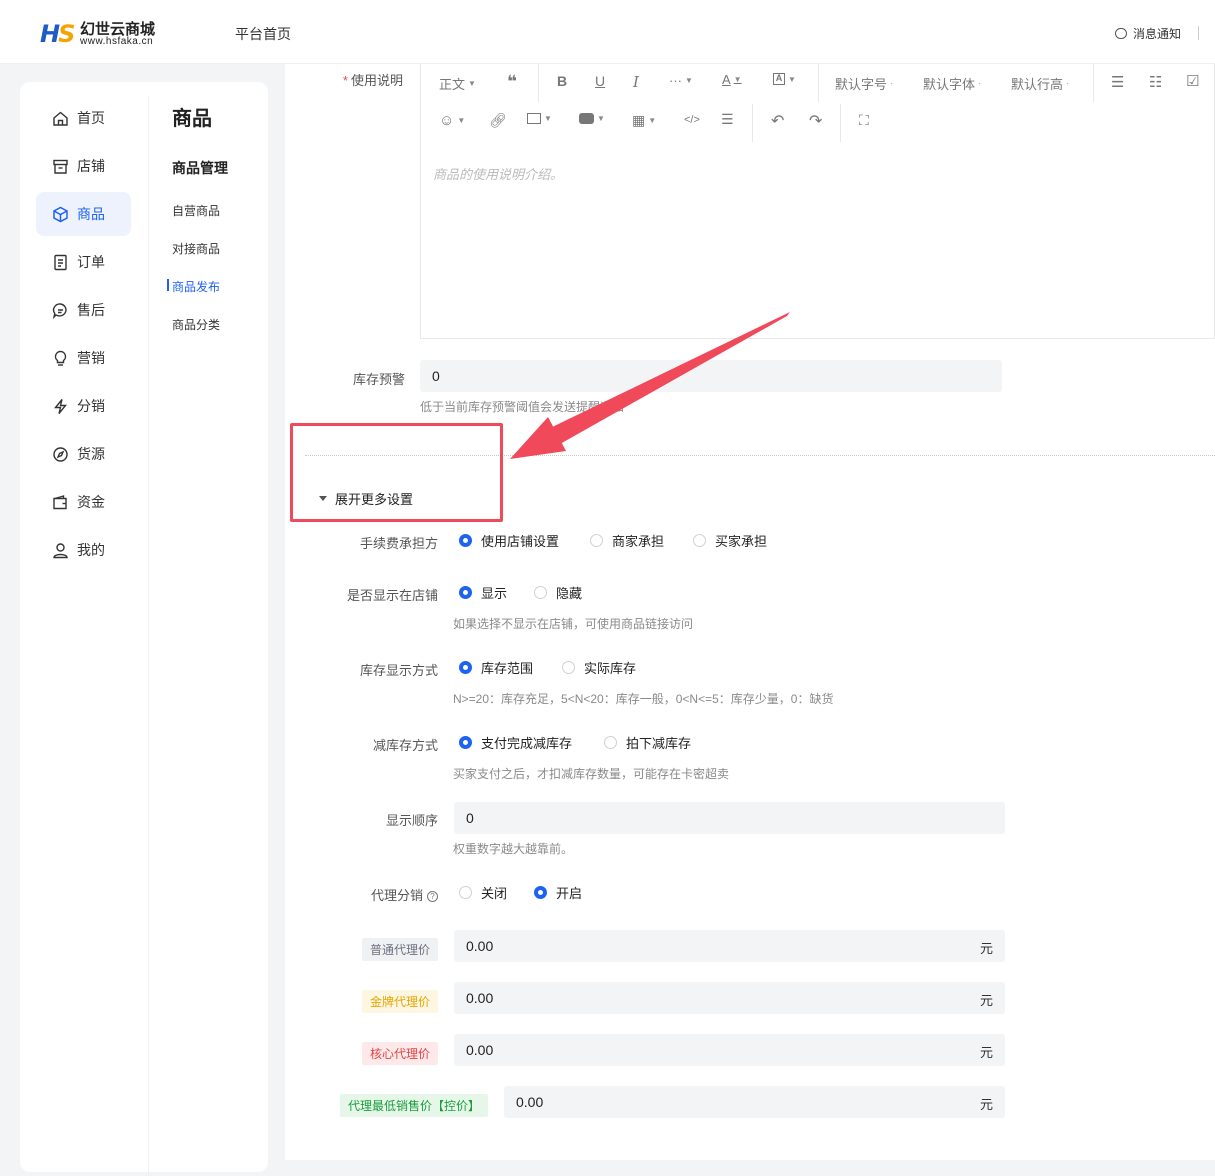 The height and width of the screenshot is (1176, 1215). I want to click on price-value: 0.00, so click(480, 946).